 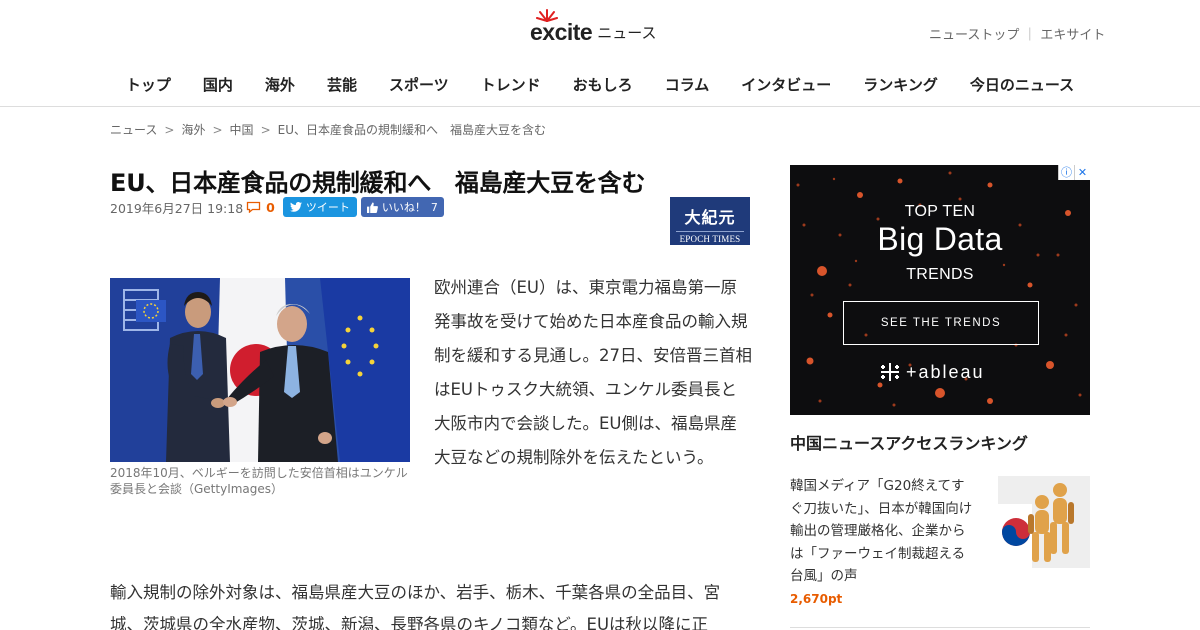 I want to click on nav-item-trend: トレンド, so click(x=511, y=85).